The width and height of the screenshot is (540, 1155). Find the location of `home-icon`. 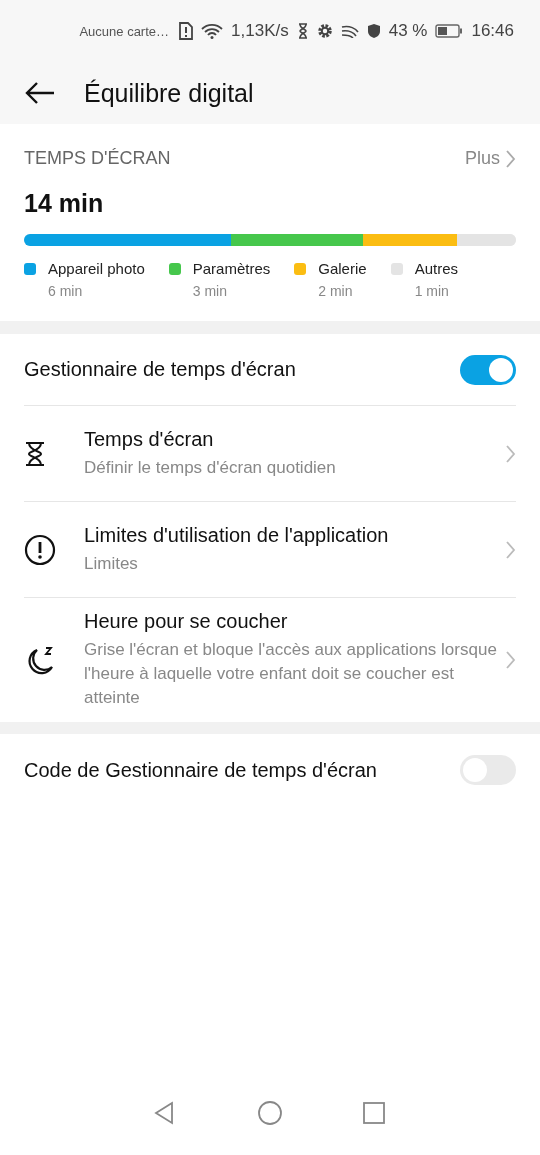

home-icon is located at coordinates (270, 1113).